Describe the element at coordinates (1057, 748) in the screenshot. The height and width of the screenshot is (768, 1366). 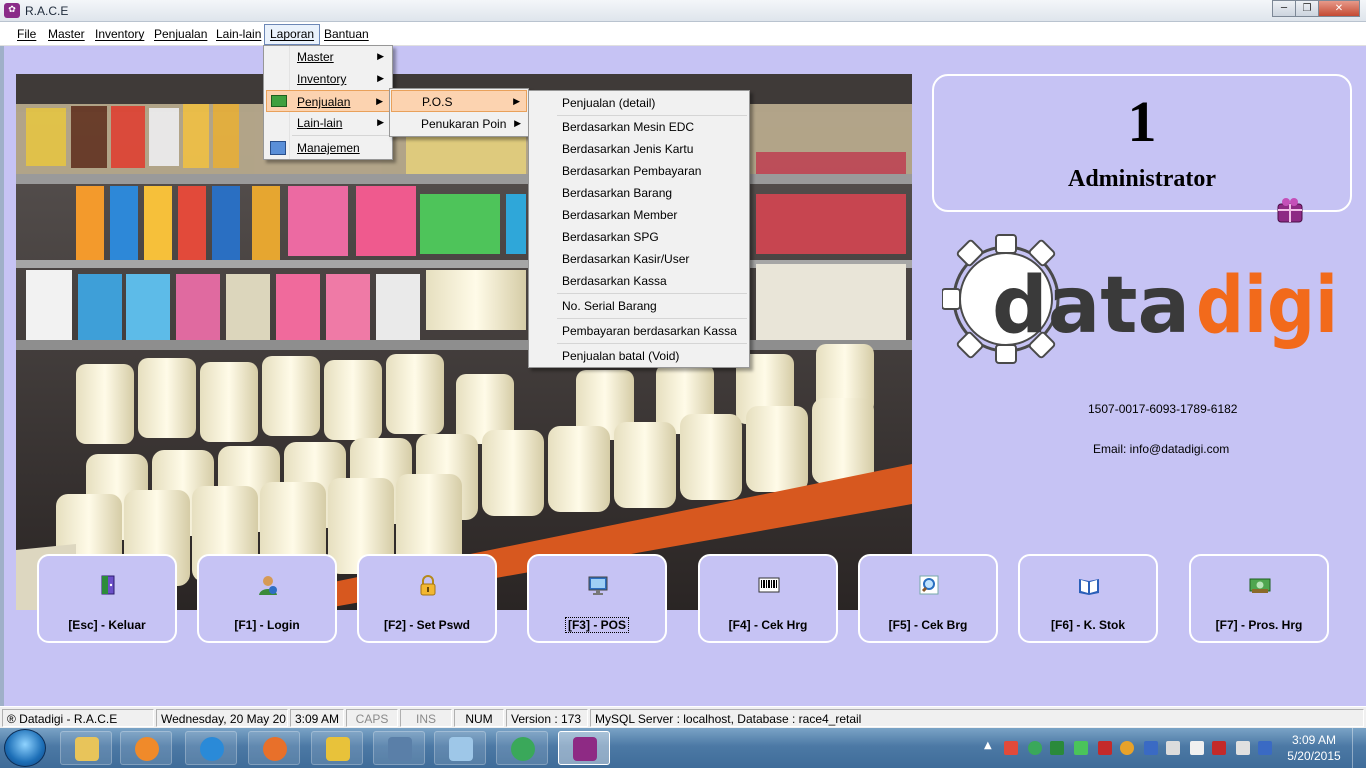
I see `checkbox-icon` at that location.